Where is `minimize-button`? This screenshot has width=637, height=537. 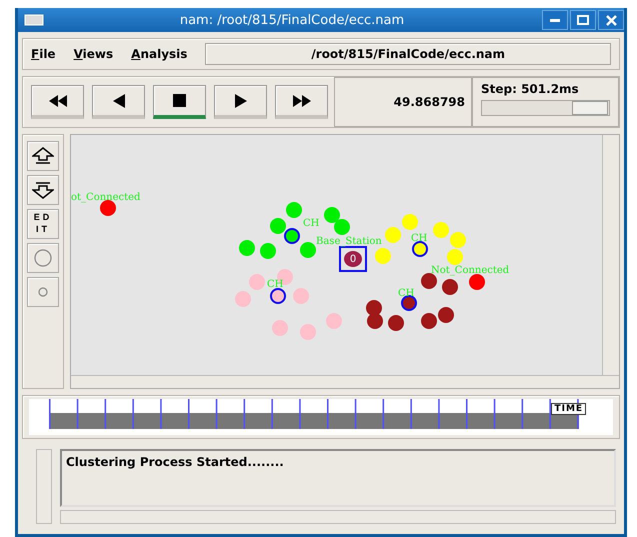
minimize-button is located at coordinates (555, 20).